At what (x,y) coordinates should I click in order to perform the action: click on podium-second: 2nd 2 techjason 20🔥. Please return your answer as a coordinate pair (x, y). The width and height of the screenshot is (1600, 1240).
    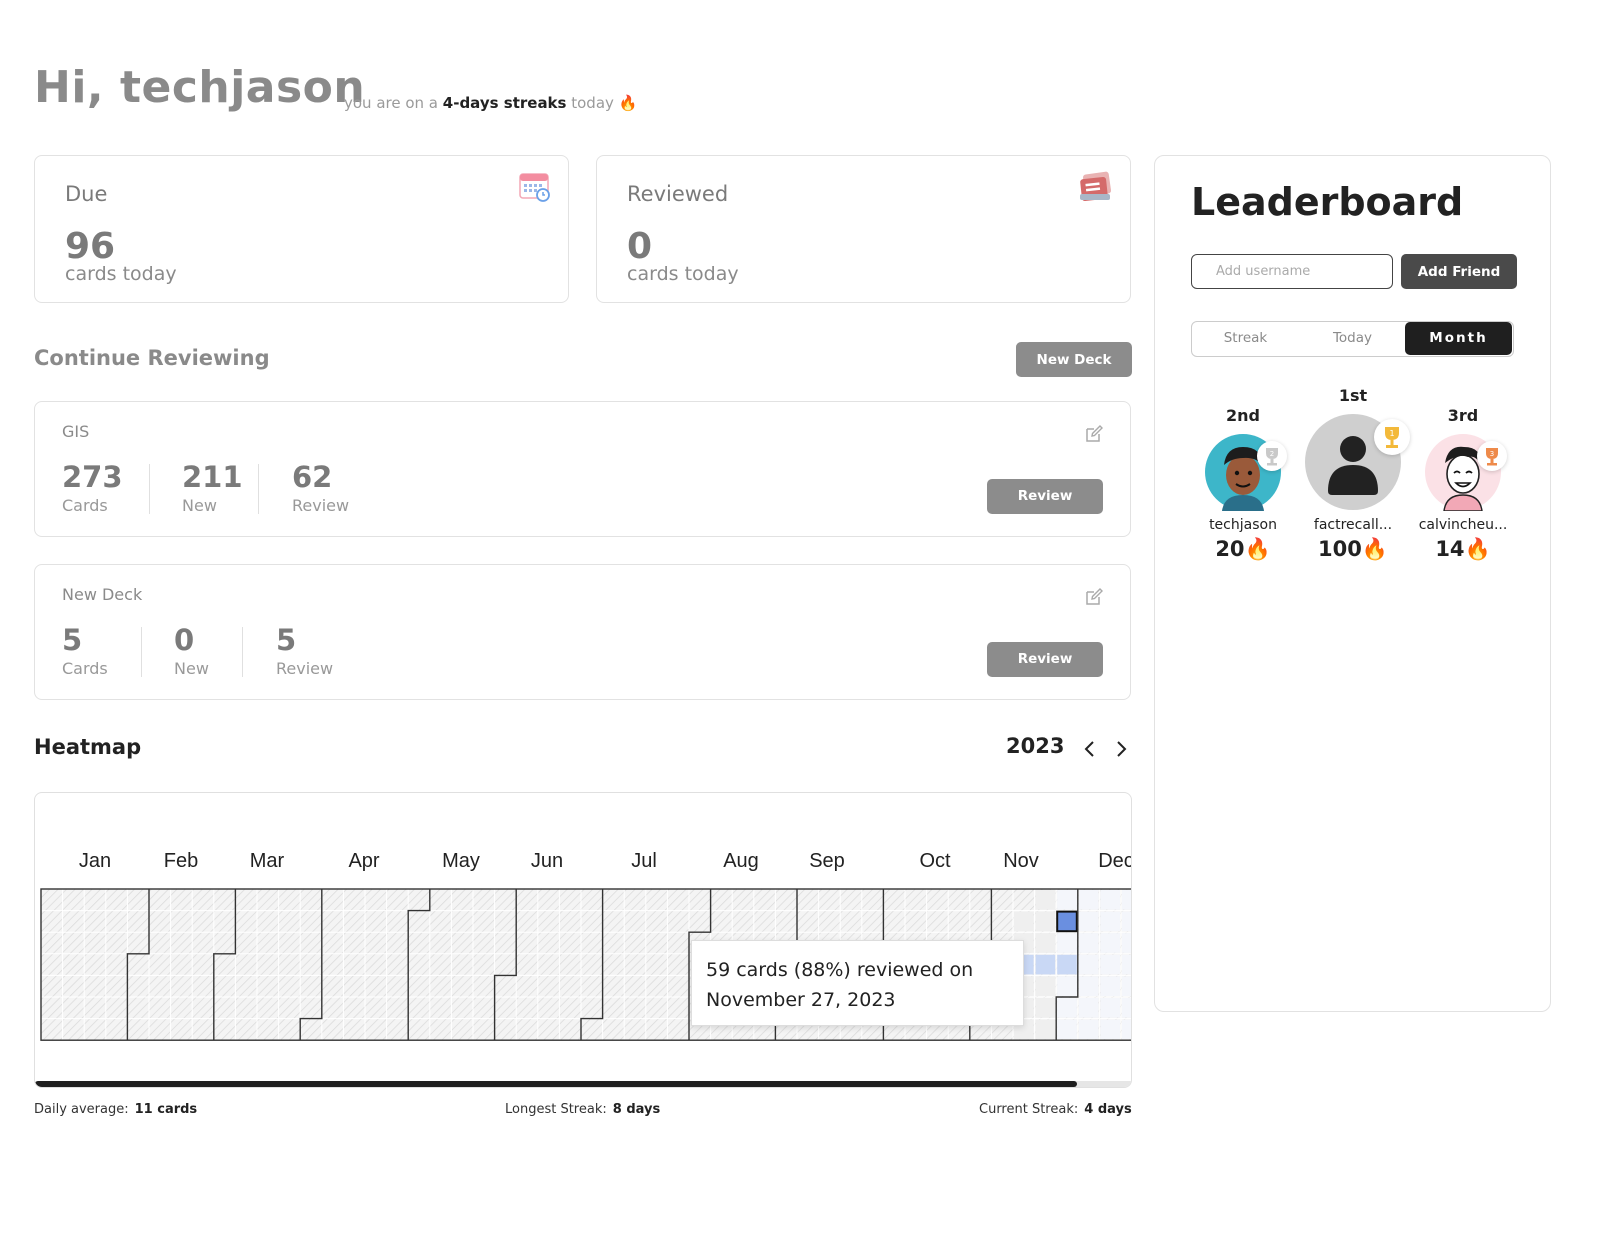
    Looking at the image, I should click on (1243, 484).